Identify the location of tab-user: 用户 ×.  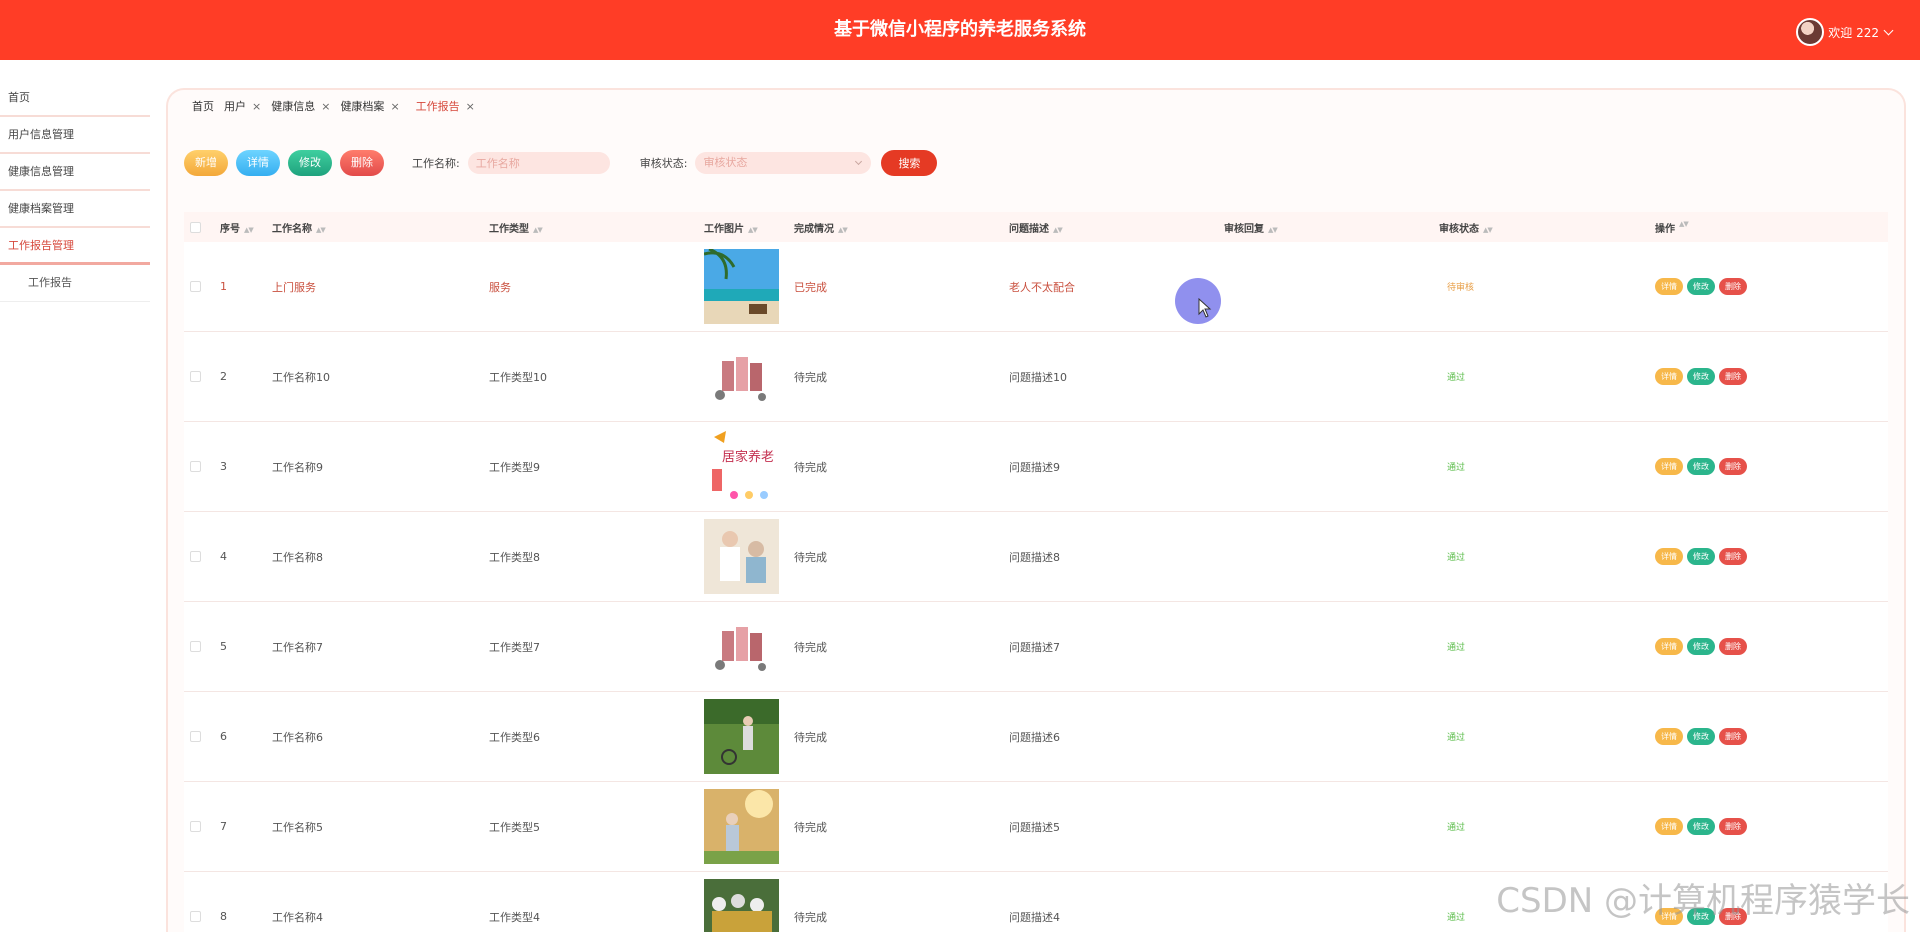
(242, 106).